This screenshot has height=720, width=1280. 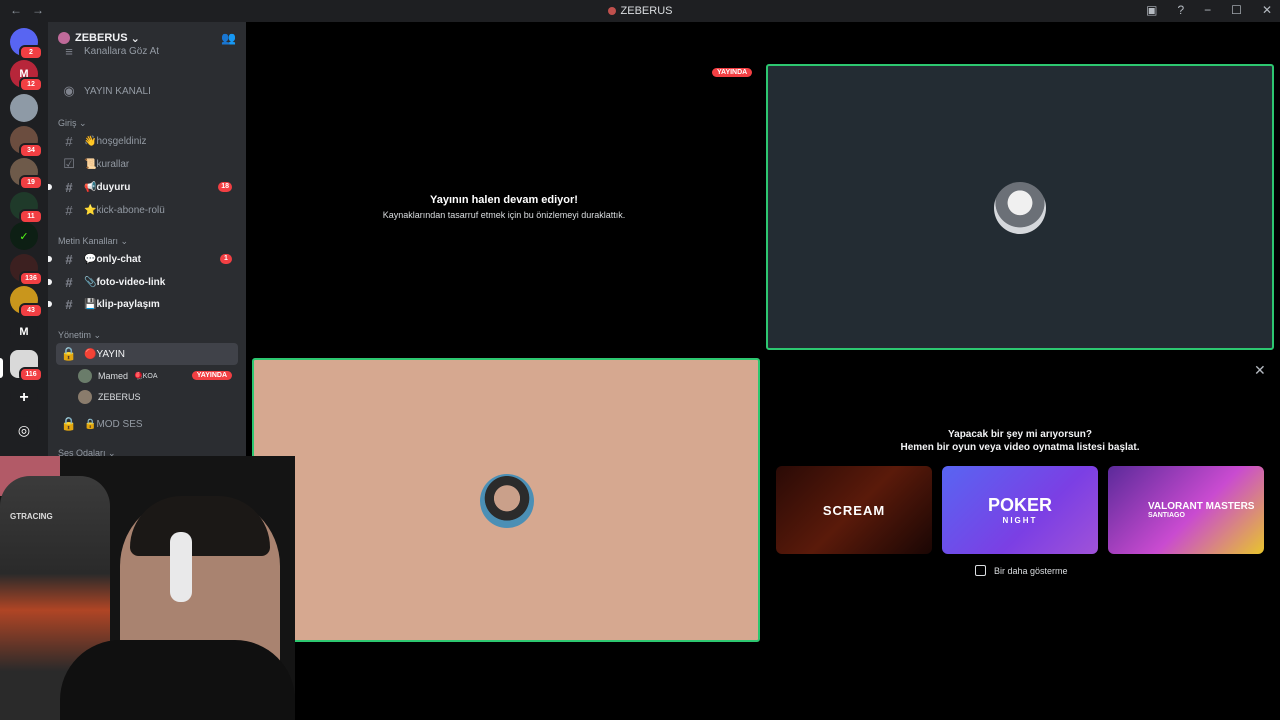 I want to click on activity-card-poker-night: POKER NIGHT, so click(x=1020, y=510).